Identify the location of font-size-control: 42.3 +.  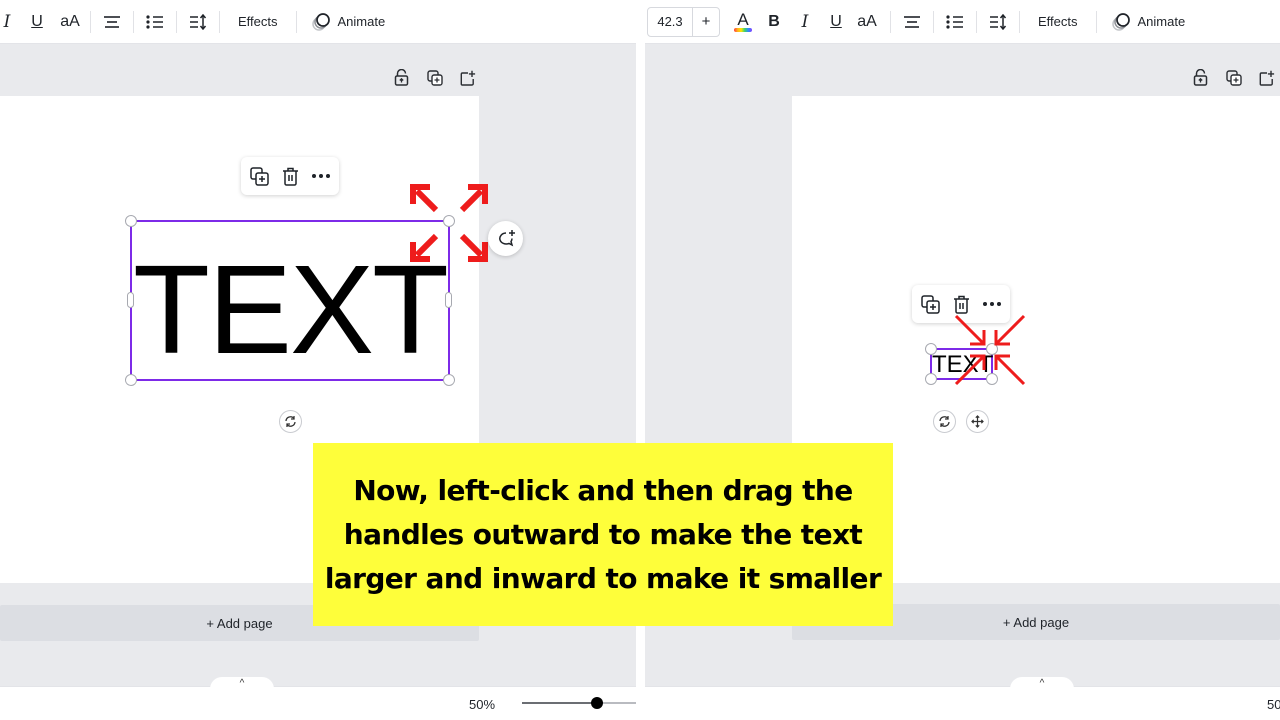
(683, 21).